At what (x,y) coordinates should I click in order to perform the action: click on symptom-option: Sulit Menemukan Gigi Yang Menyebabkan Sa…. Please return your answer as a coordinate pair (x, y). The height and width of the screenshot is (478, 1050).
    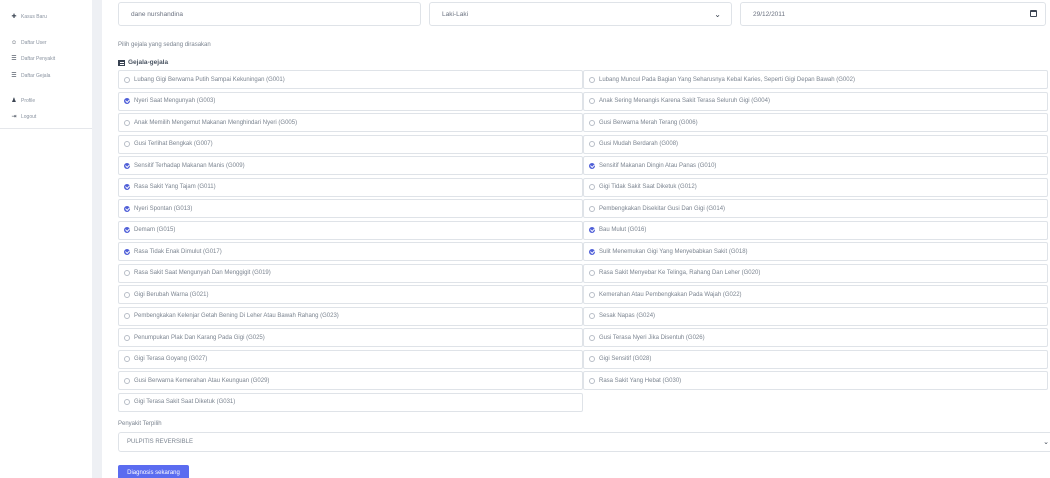
    Looking at the image, I should click on (815, 251).